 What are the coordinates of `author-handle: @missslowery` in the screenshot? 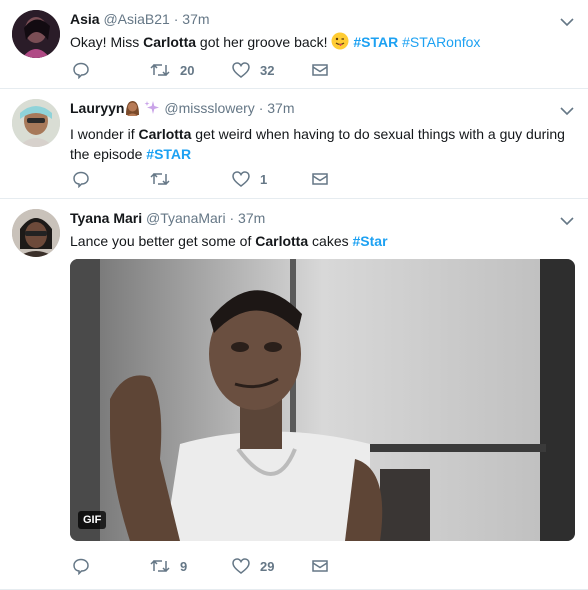 It's located at (209, 108).